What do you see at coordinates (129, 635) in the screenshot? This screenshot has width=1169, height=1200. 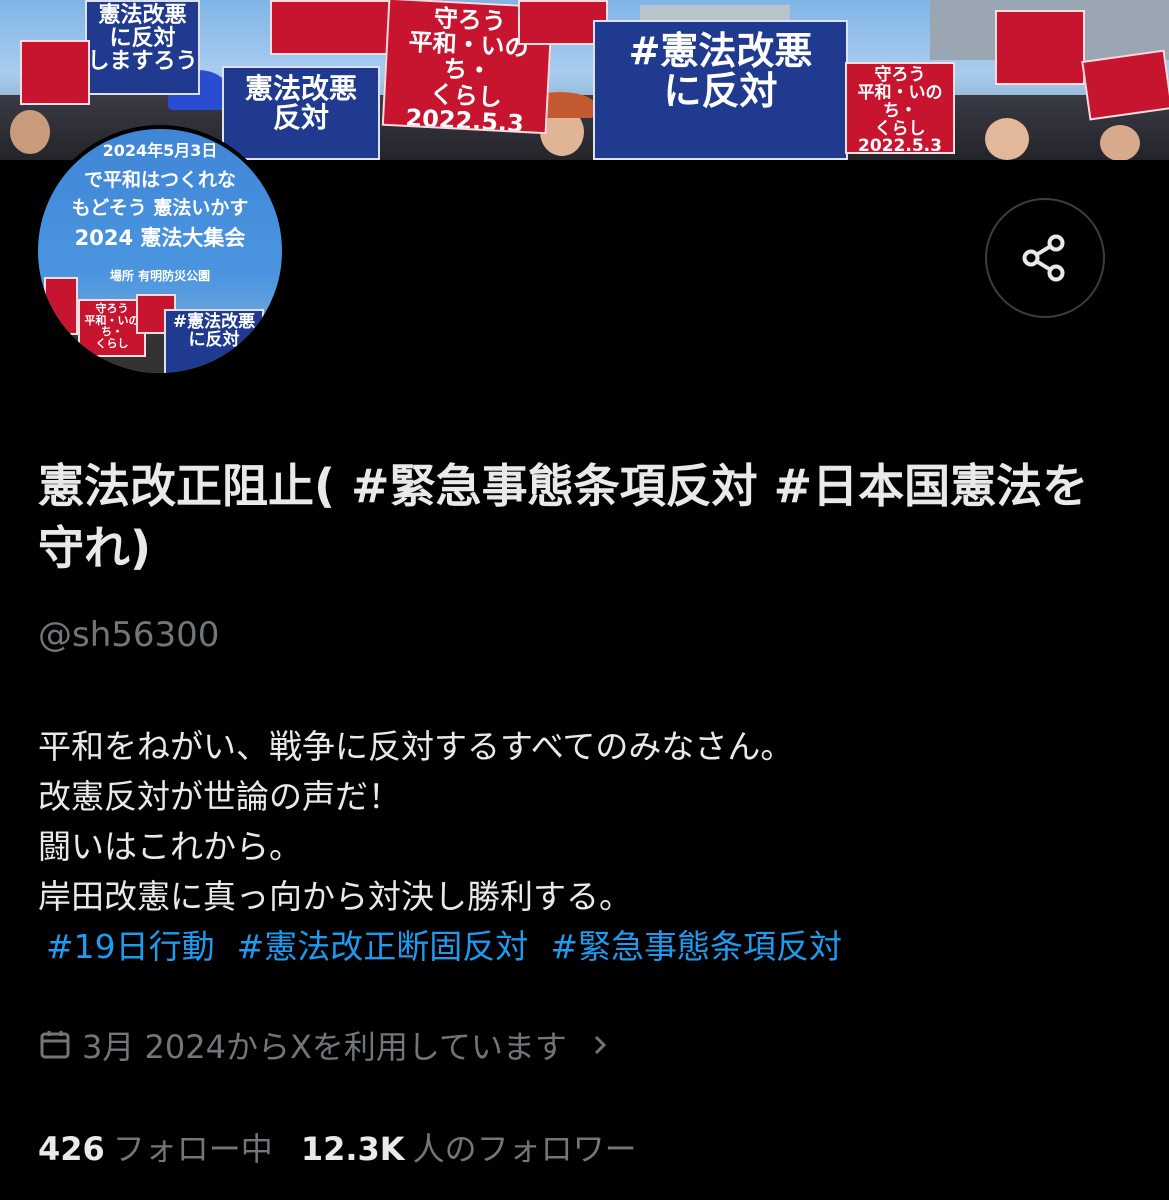 I see `user-handle: @sh56300` at bounding box center [129, 635].